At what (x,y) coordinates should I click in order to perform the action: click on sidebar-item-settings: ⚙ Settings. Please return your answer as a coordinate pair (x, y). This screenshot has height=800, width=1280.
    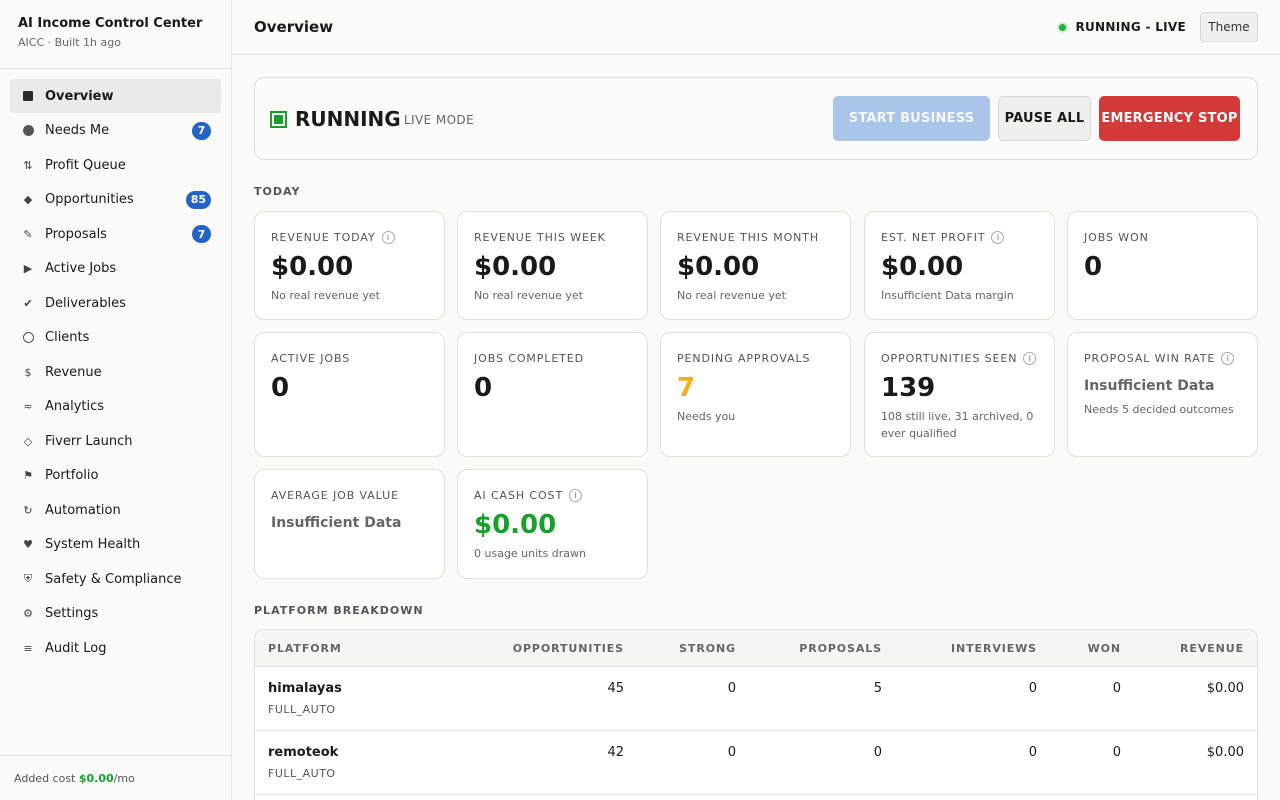
    Looking at the image, I should click on (115, 614).